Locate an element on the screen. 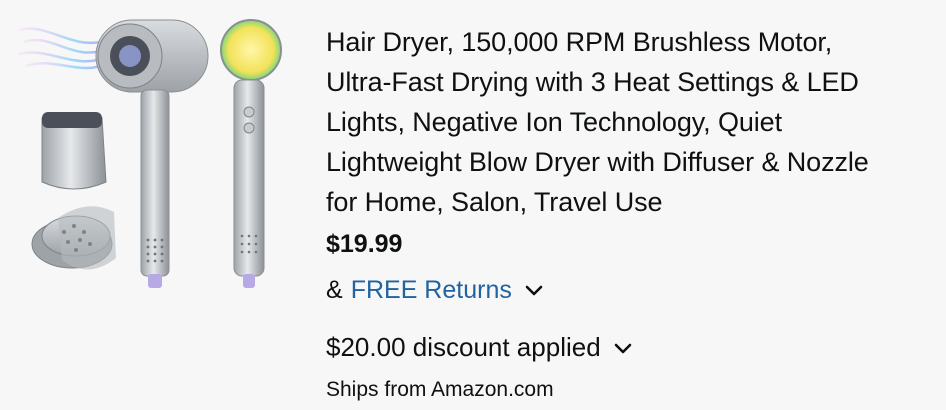 This screenshot has height=410, width=946. nozzle-attachment is located at coordinates (74, 151).